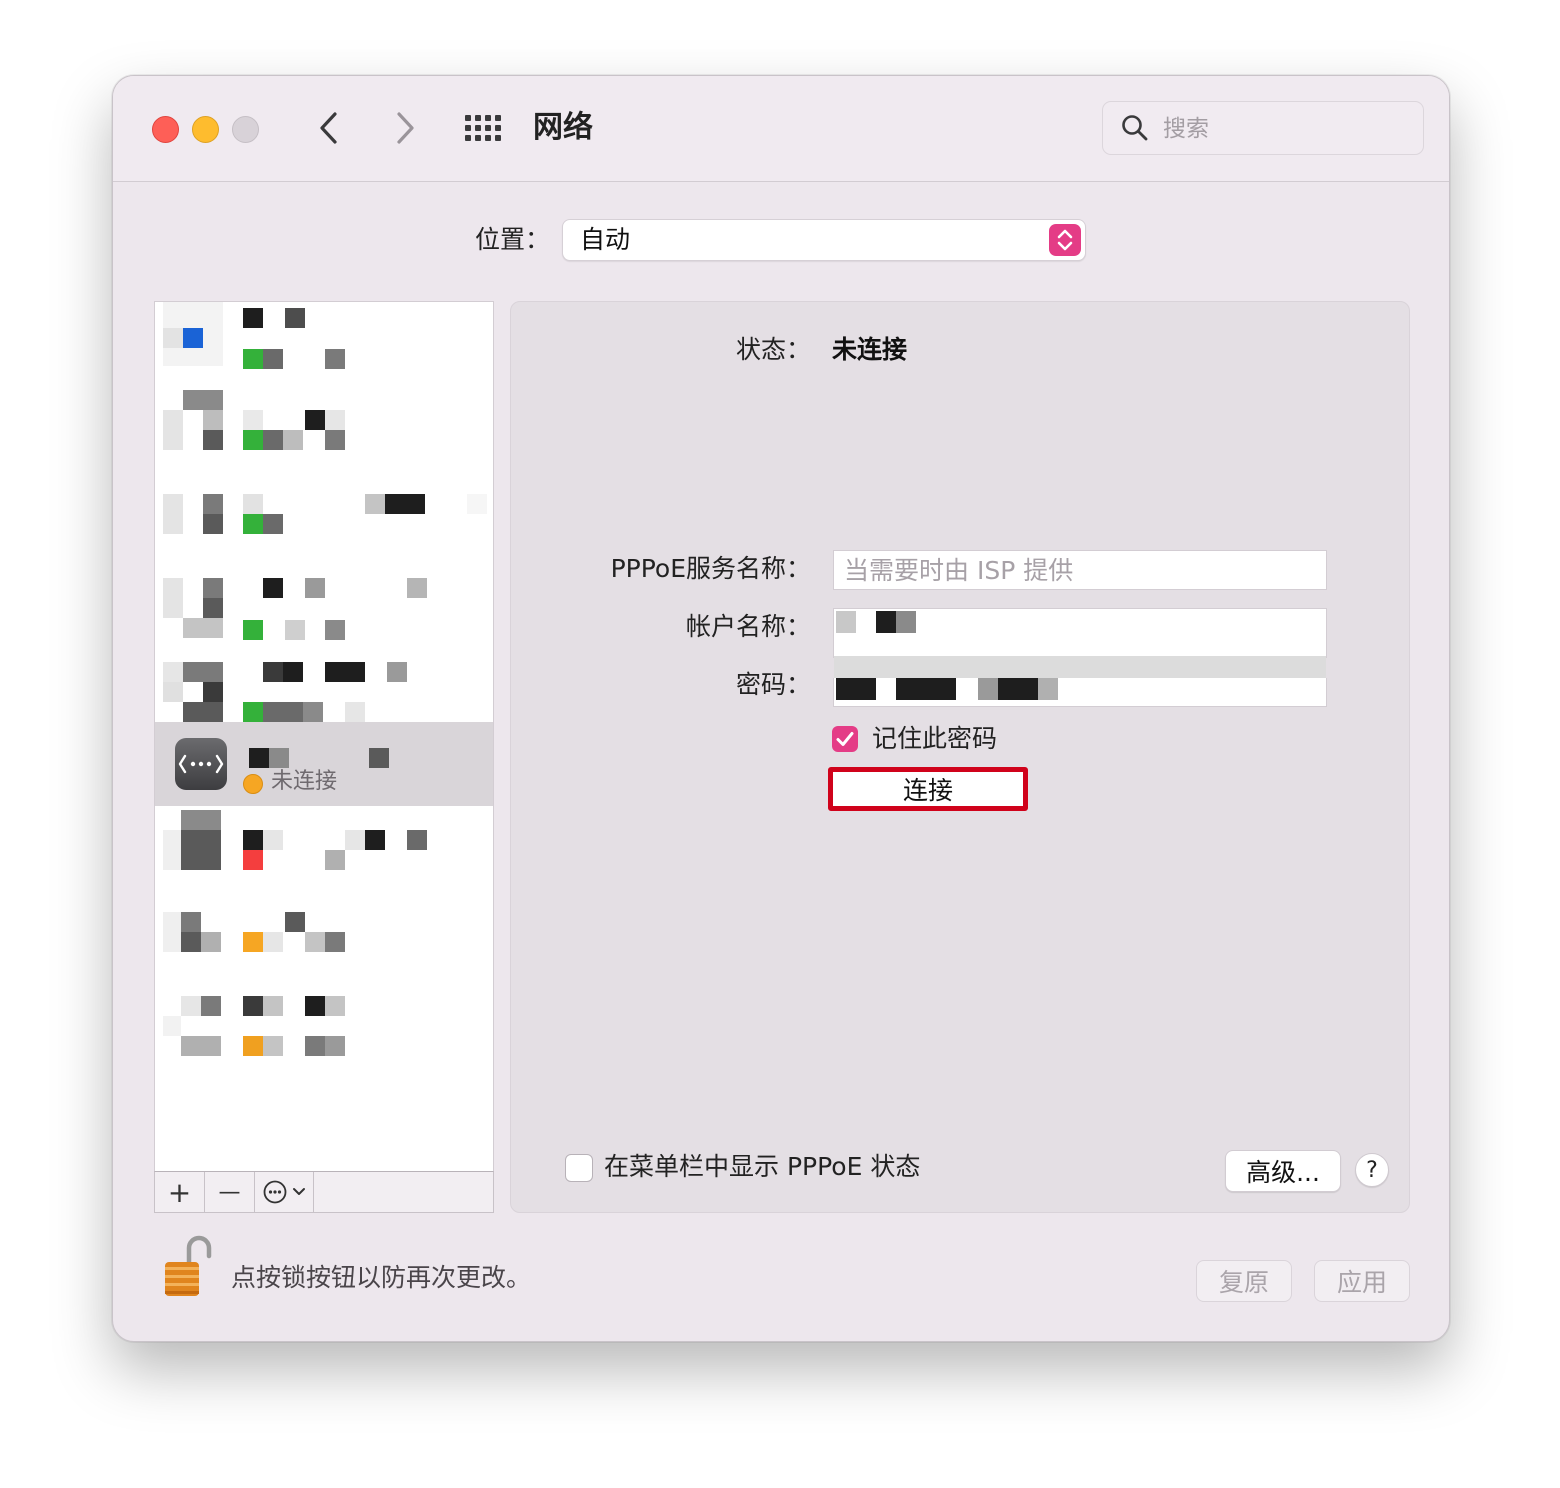 The image size is (1560, 1488). What do you see at coordinates (1283, 129) in the screenshot?
I see `search-input` at bounding box center [1283, 129].